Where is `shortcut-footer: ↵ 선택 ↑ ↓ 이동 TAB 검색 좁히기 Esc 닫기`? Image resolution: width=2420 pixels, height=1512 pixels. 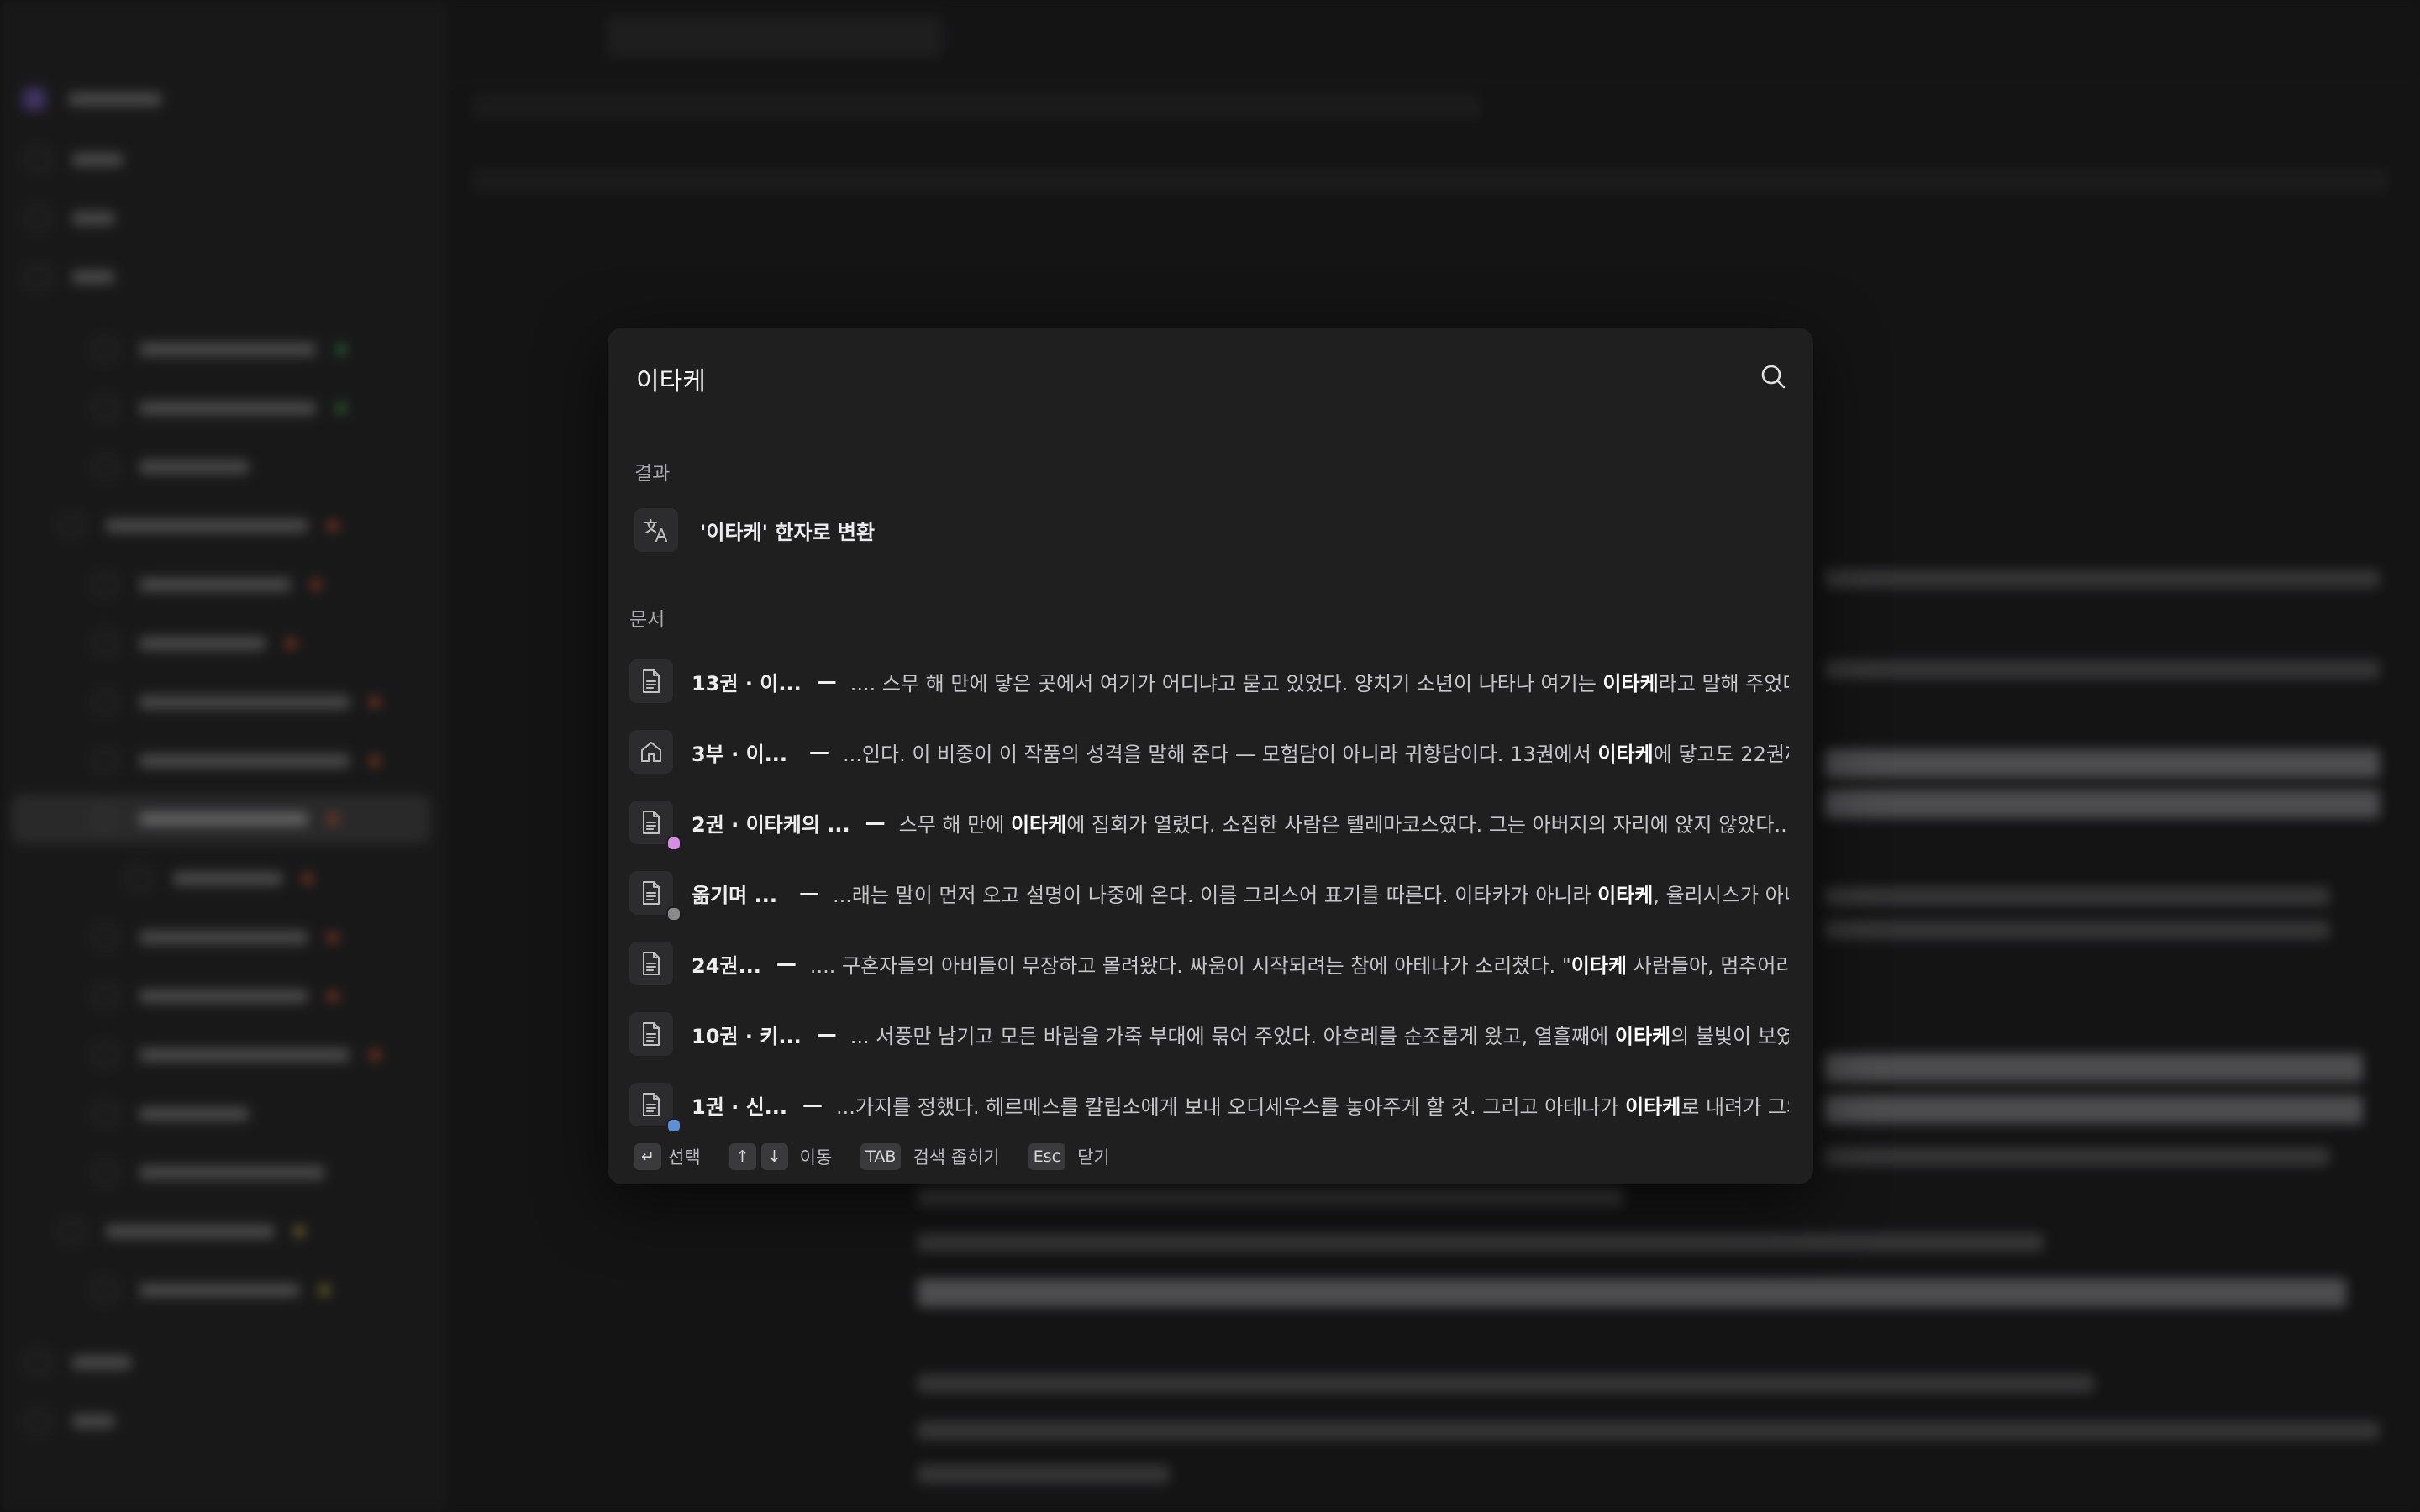 shortcut-footer: ↵ 선택 ↑ ↓ 이동 TAB 검색 좁히기 Esc 닫기 is located at coordinates (886, 1156).